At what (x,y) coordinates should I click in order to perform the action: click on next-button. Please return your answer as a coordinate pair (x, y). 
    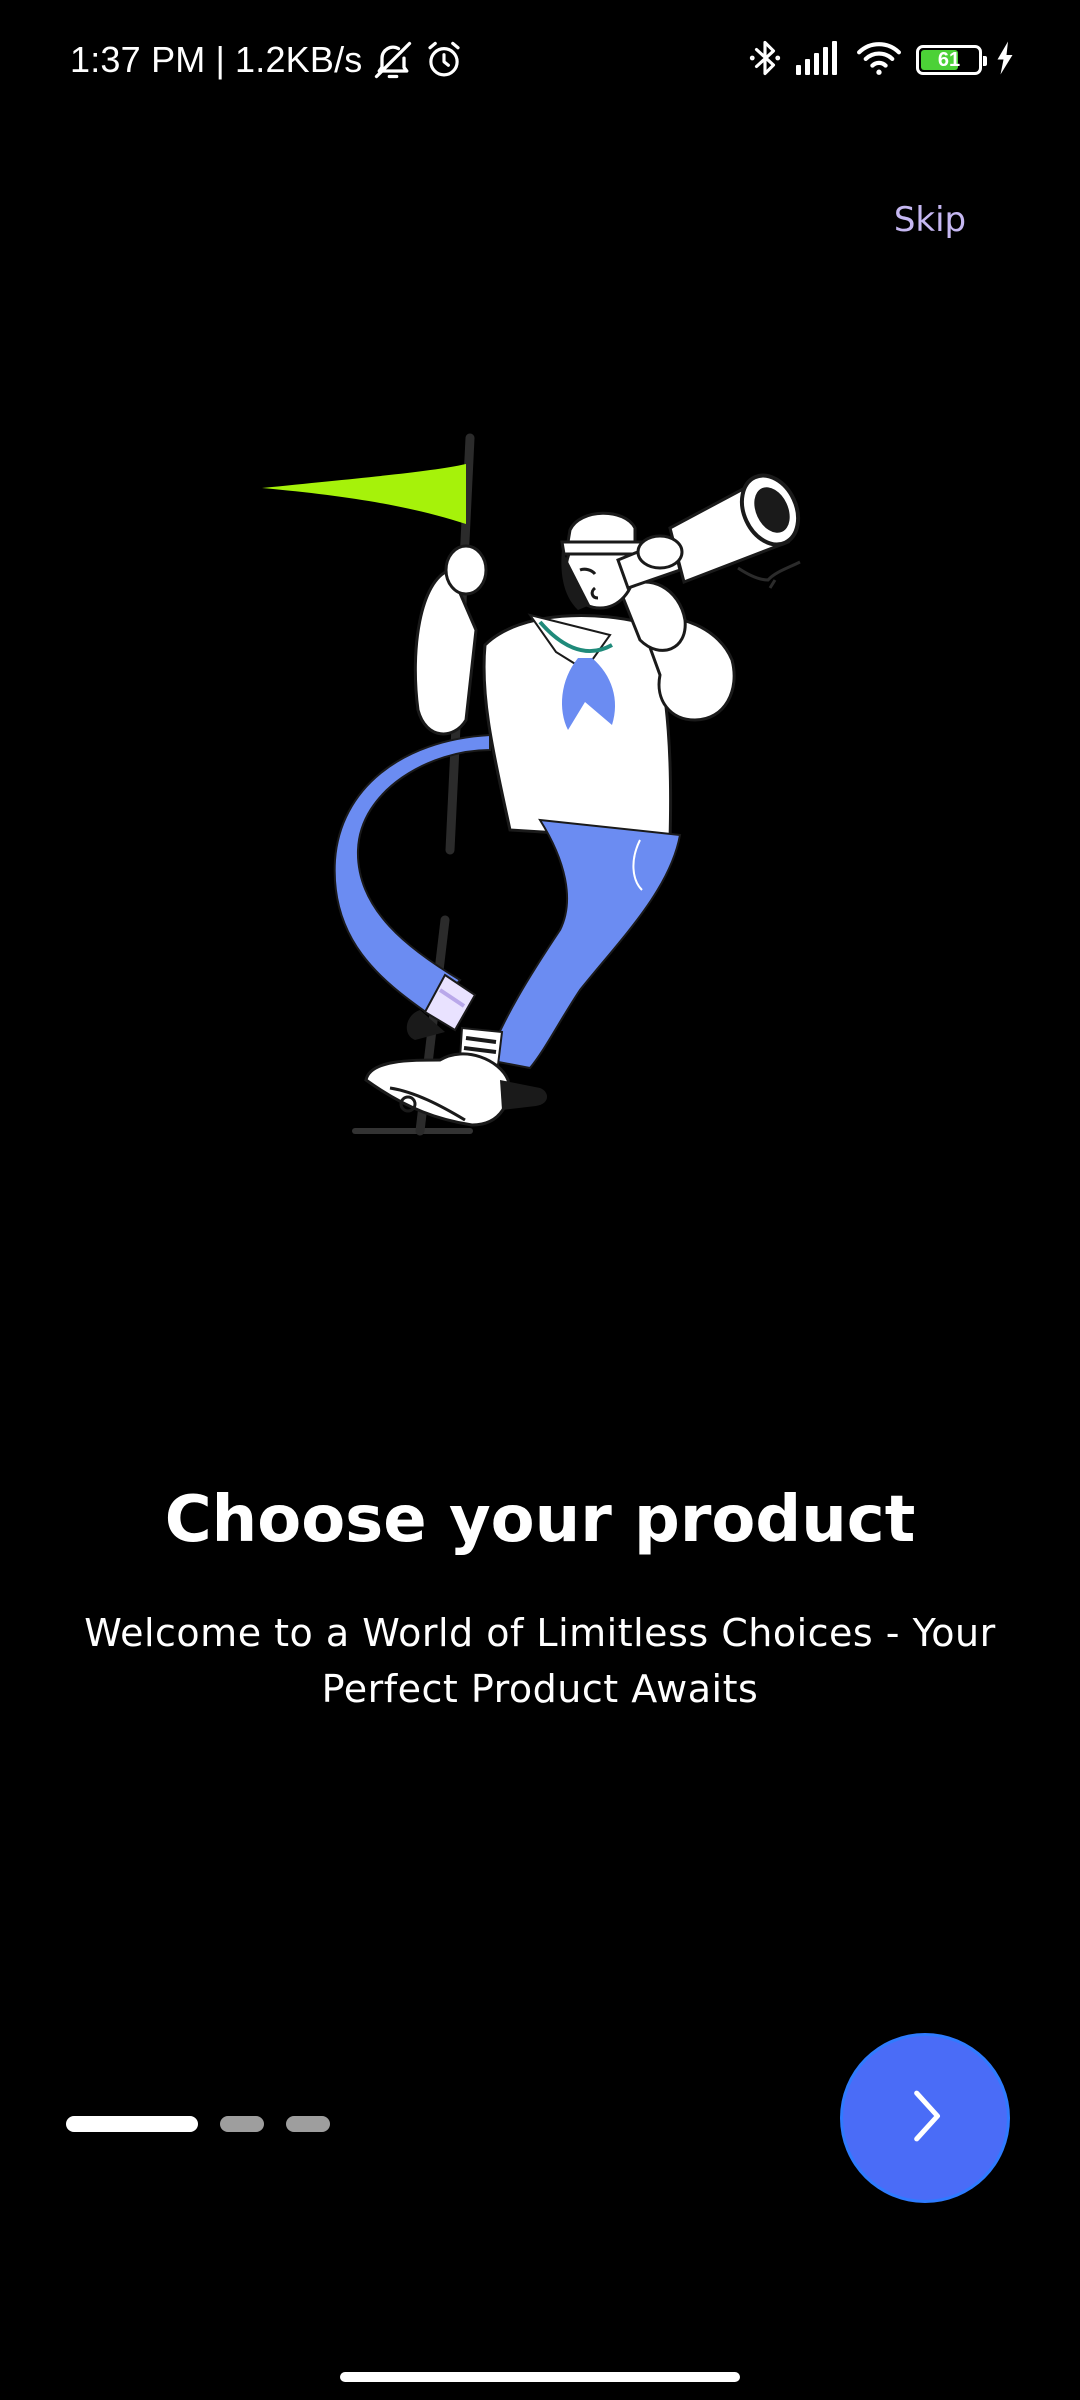
    Looking at the image, I should click on (925, 2118).